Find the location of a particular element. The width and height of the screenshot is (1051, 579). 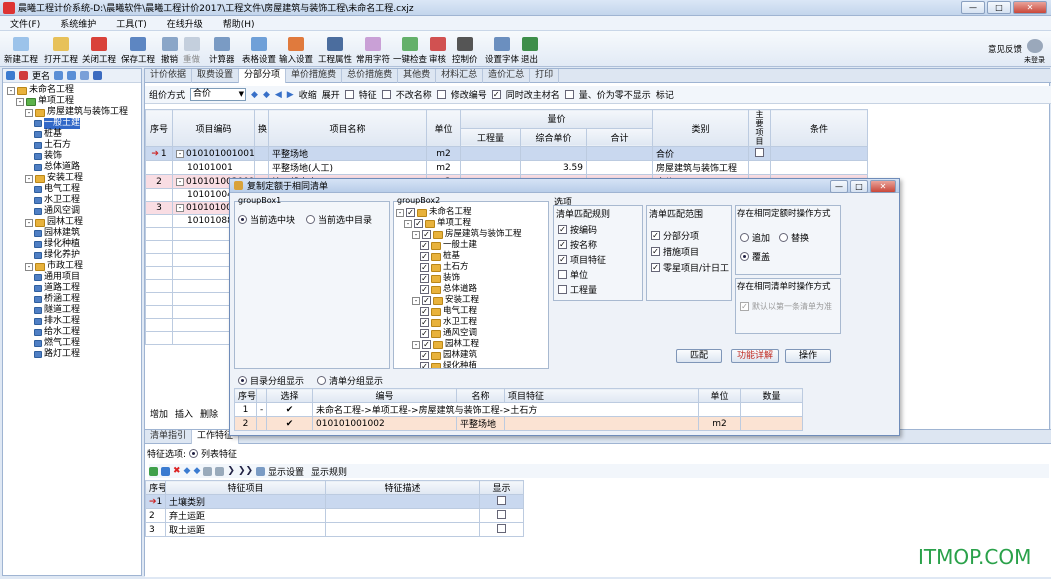

select-cell: ✔ is located at coordinates (289, 423).